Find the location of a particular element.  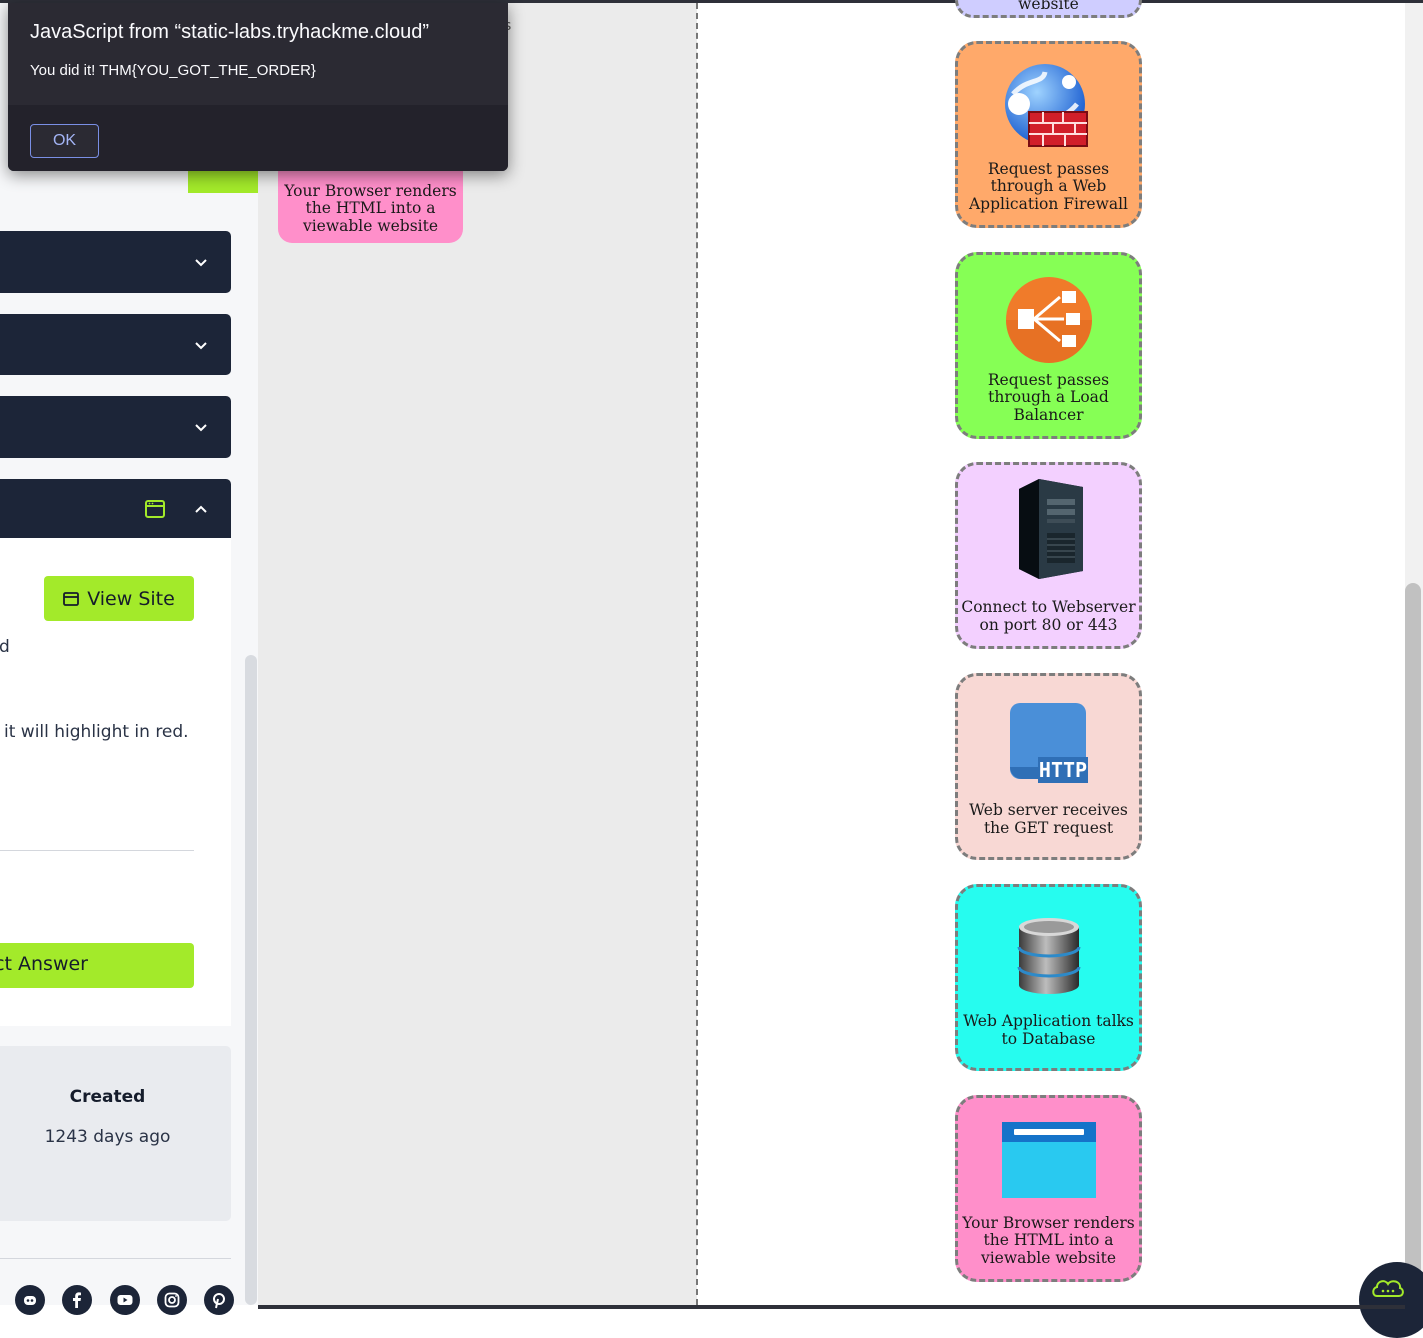

step-card-label: Web Application talks to Database is located at coordinates (1048, 1030).